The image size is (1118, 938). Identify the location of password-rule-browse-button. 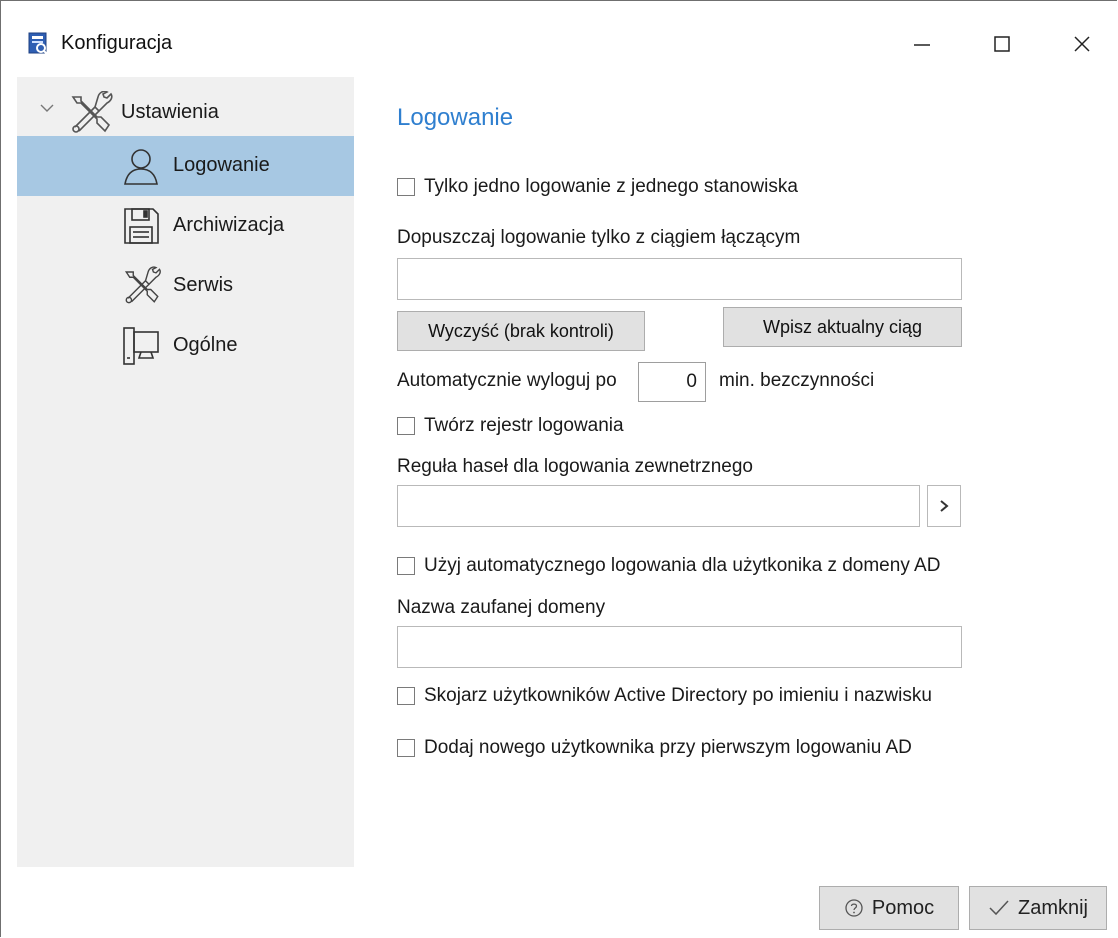
(944, 506).